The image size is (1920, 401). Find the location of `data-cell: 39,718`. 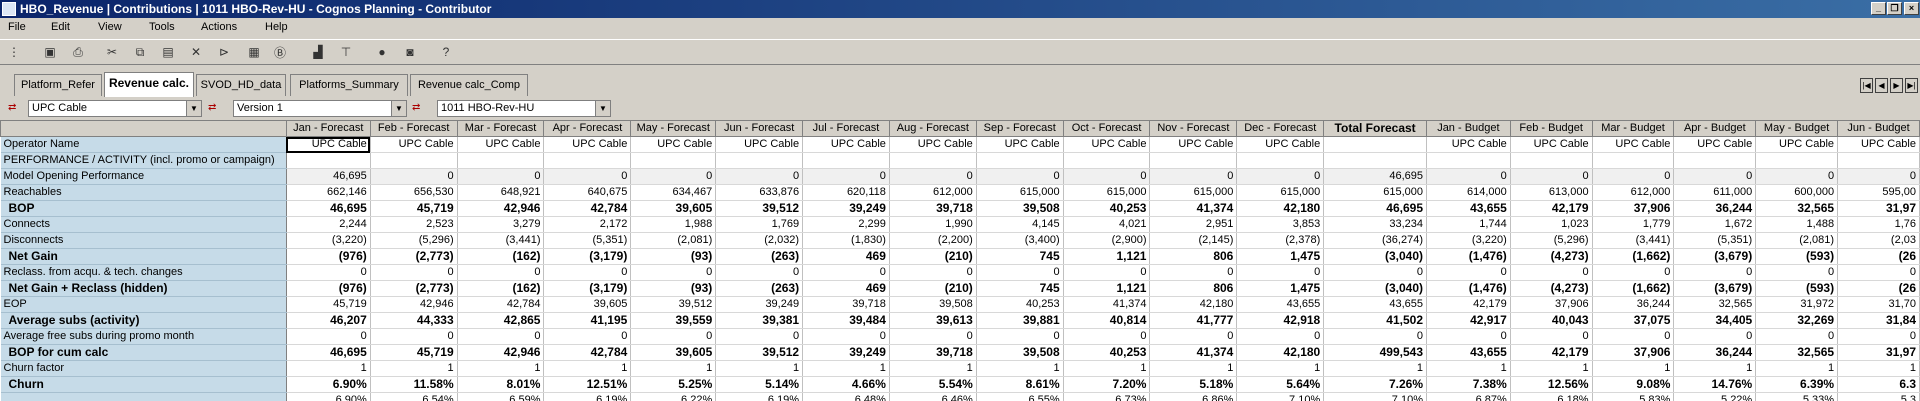

data-cell: 39,718 is located at coordinates (846, 305).